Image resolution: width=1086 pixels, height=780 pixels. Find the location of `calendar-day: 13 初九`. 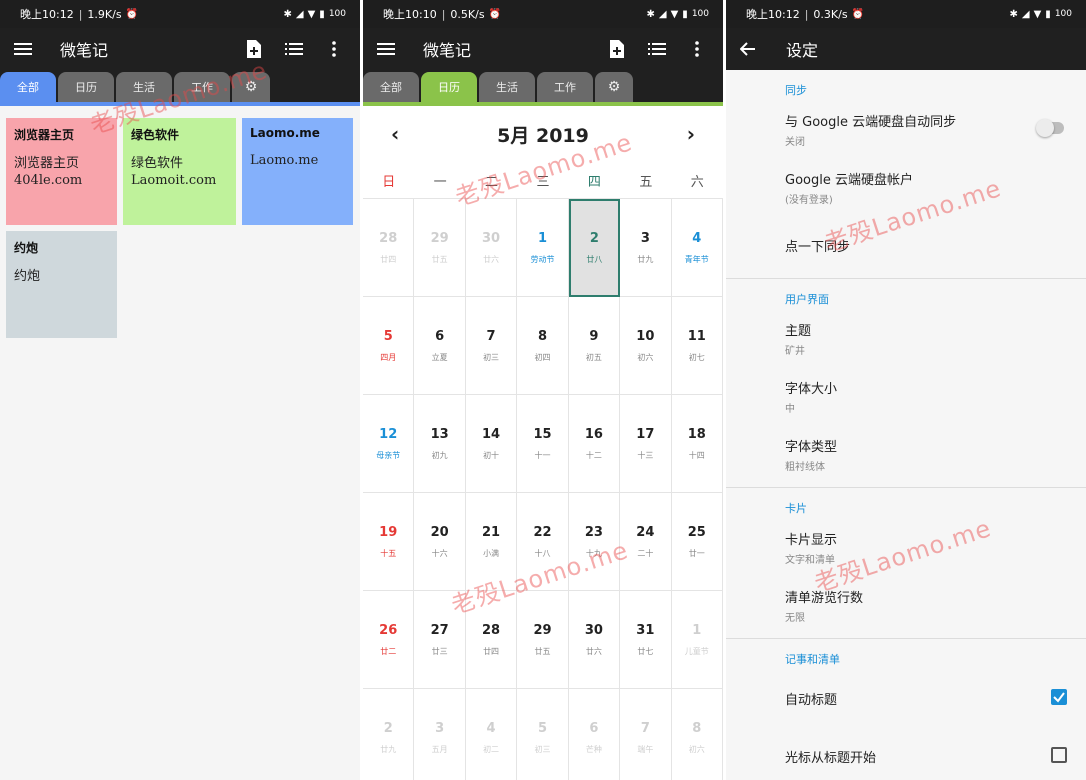

calendar-day: 13 初九 is located at coordinates (440, 444).